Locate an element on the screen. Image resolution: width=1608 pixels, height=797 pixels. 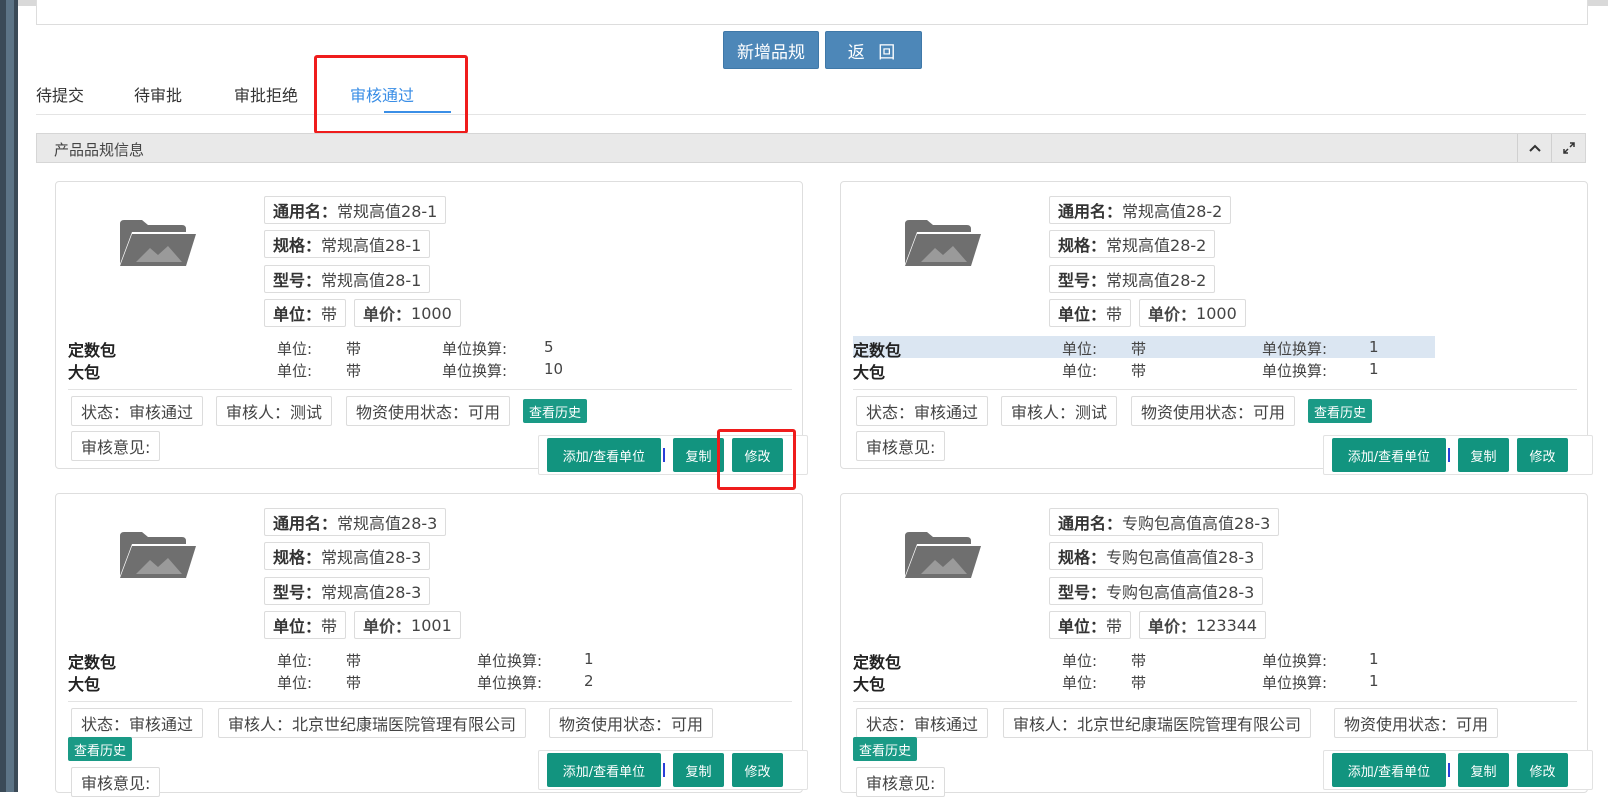
tab-rejected: 审批拒绝 is located at coordinates (266, 94).